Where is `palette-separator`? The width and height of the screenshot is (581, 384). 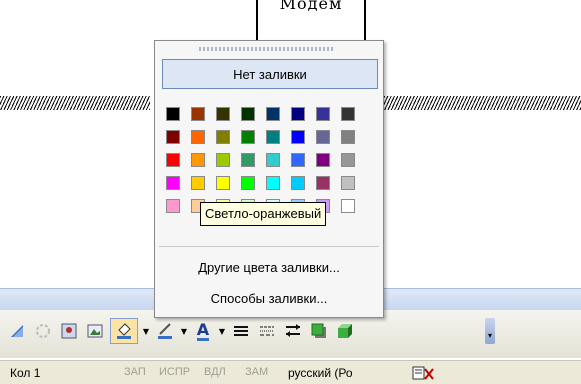 palette-separator is located at coordinates (269, 246).